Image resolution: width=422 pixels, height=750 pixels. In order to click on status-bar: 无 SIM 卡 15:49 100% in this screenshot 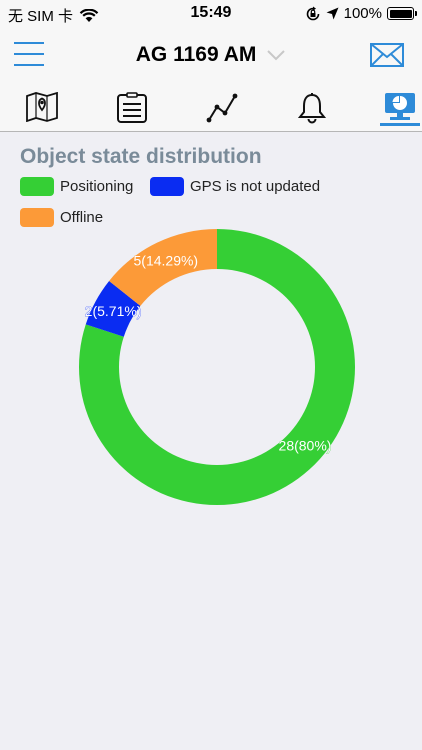, I will do `click(211, 14)`.